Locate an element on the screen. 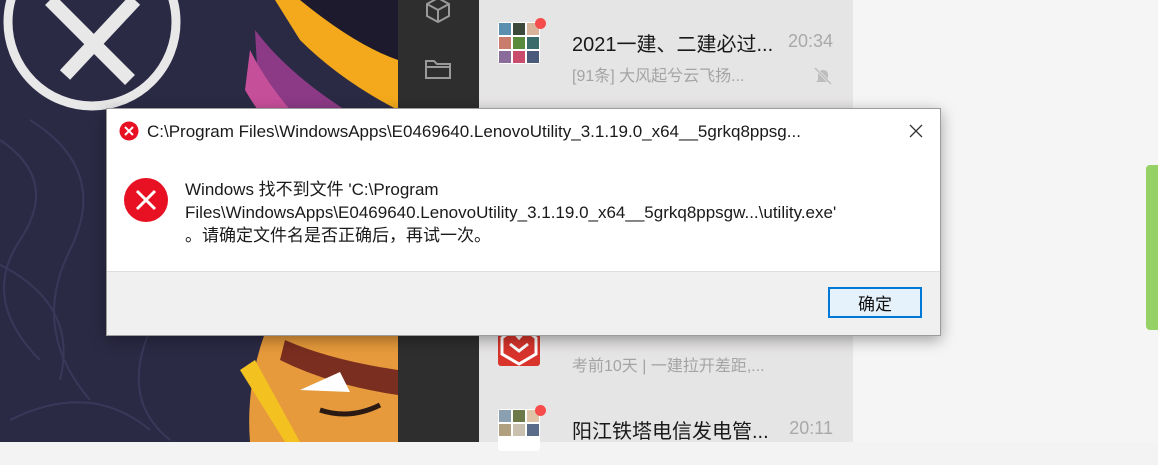 Image resolution: width=1158 pixels, height=465 pixels. error-icon is located at coordinates (129, 131).